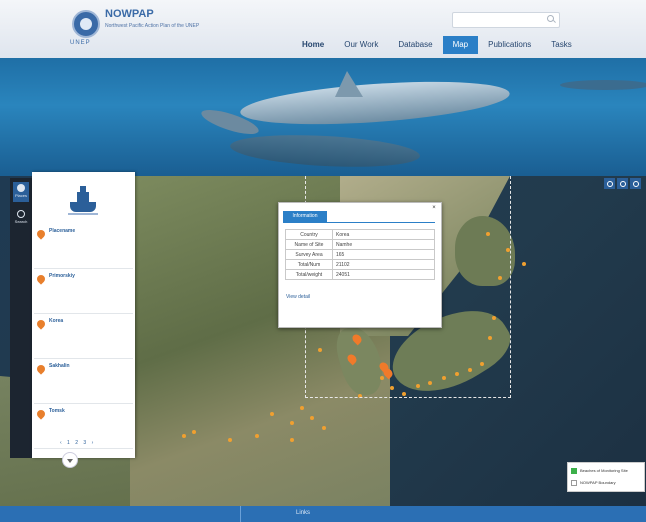 Image resolution: width=646 pixels, height=522 pixels. What do you see at coordinates (21, 188) in the screenshot?
I see `layers-icon` at bounding box center [21, 188].